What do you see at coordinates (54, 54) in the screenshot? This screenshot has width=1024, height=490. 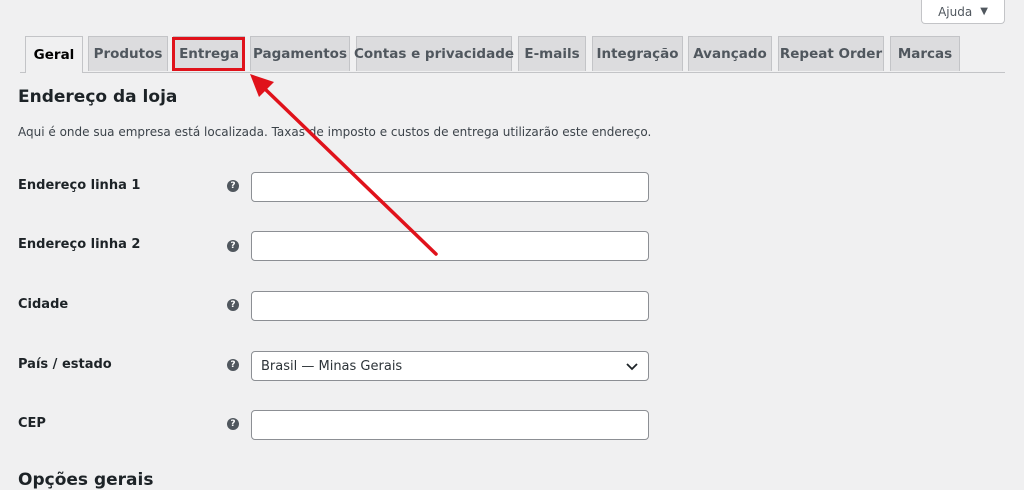 I see `tab-geral: Geral` at bounding box center [54, 54].